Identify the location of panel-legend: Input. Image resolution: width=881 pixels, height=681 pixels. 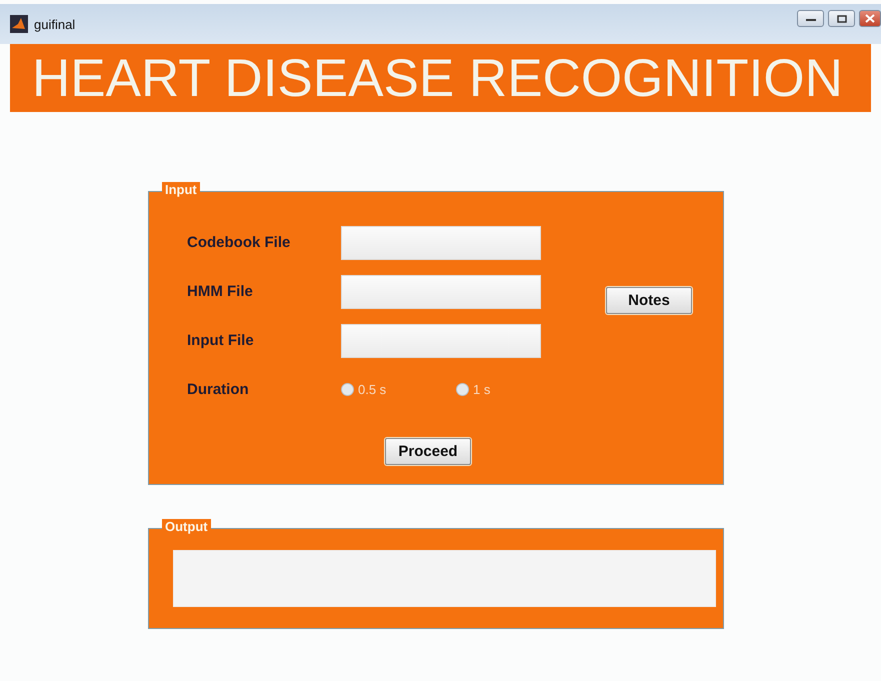
(181, 190).